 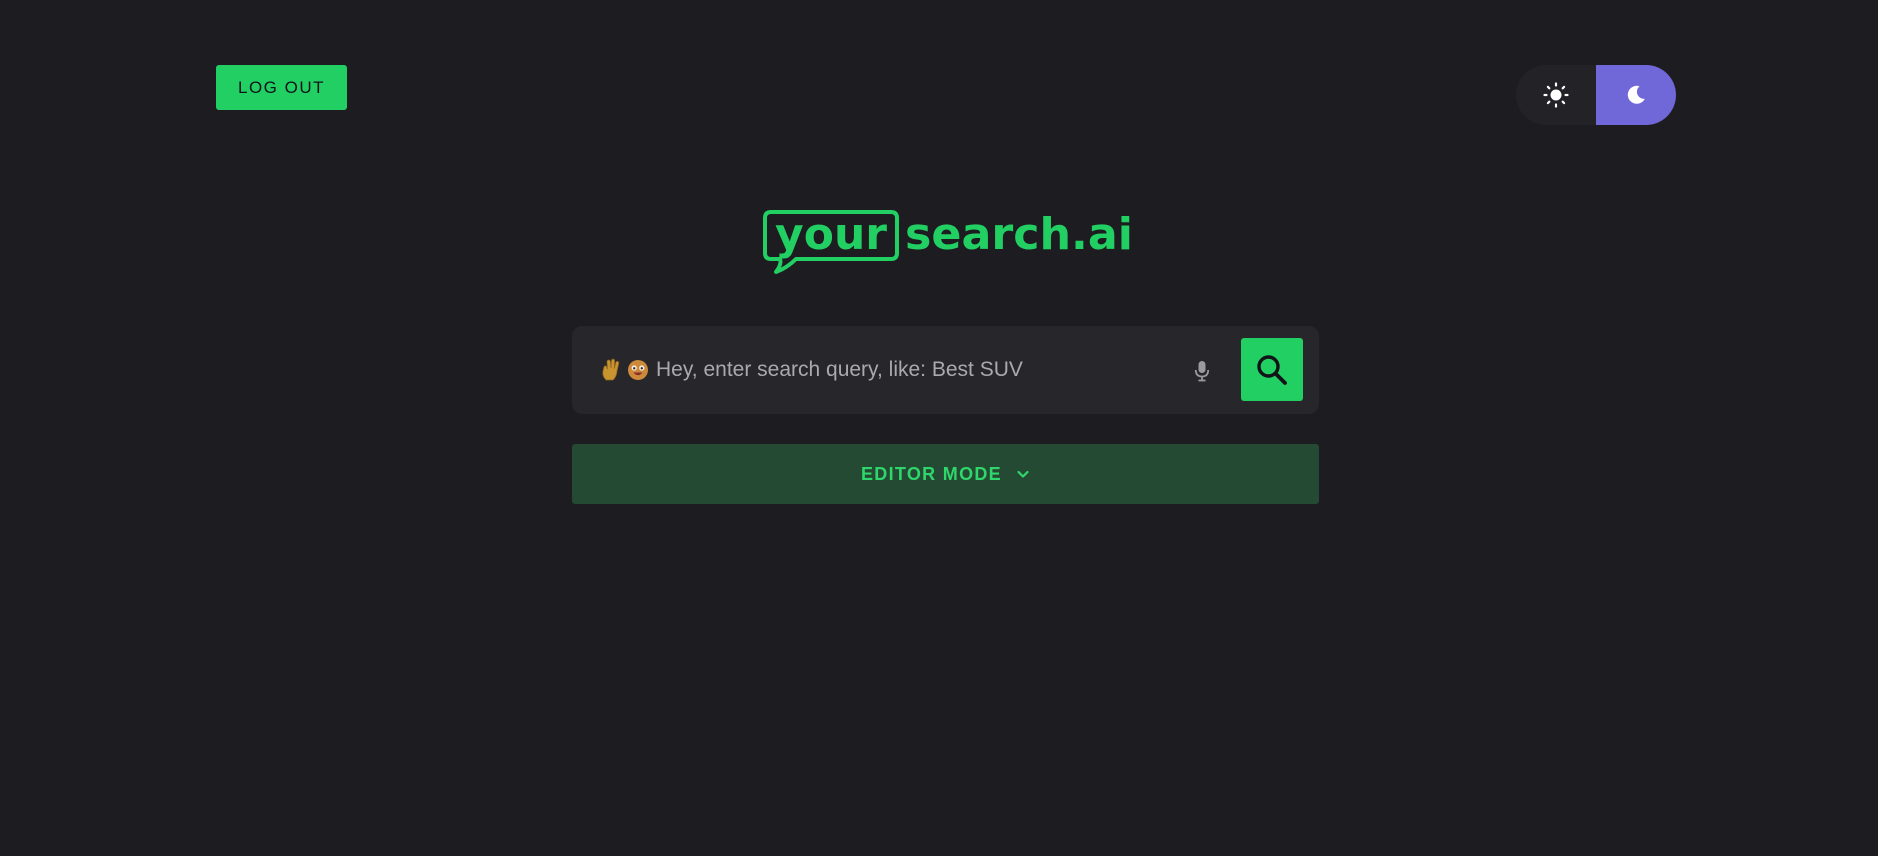 What do you see at coordinates (1019, 234) in the screenshot?
I see `logo-text: search.ai` at bounding box center [1019, 234].